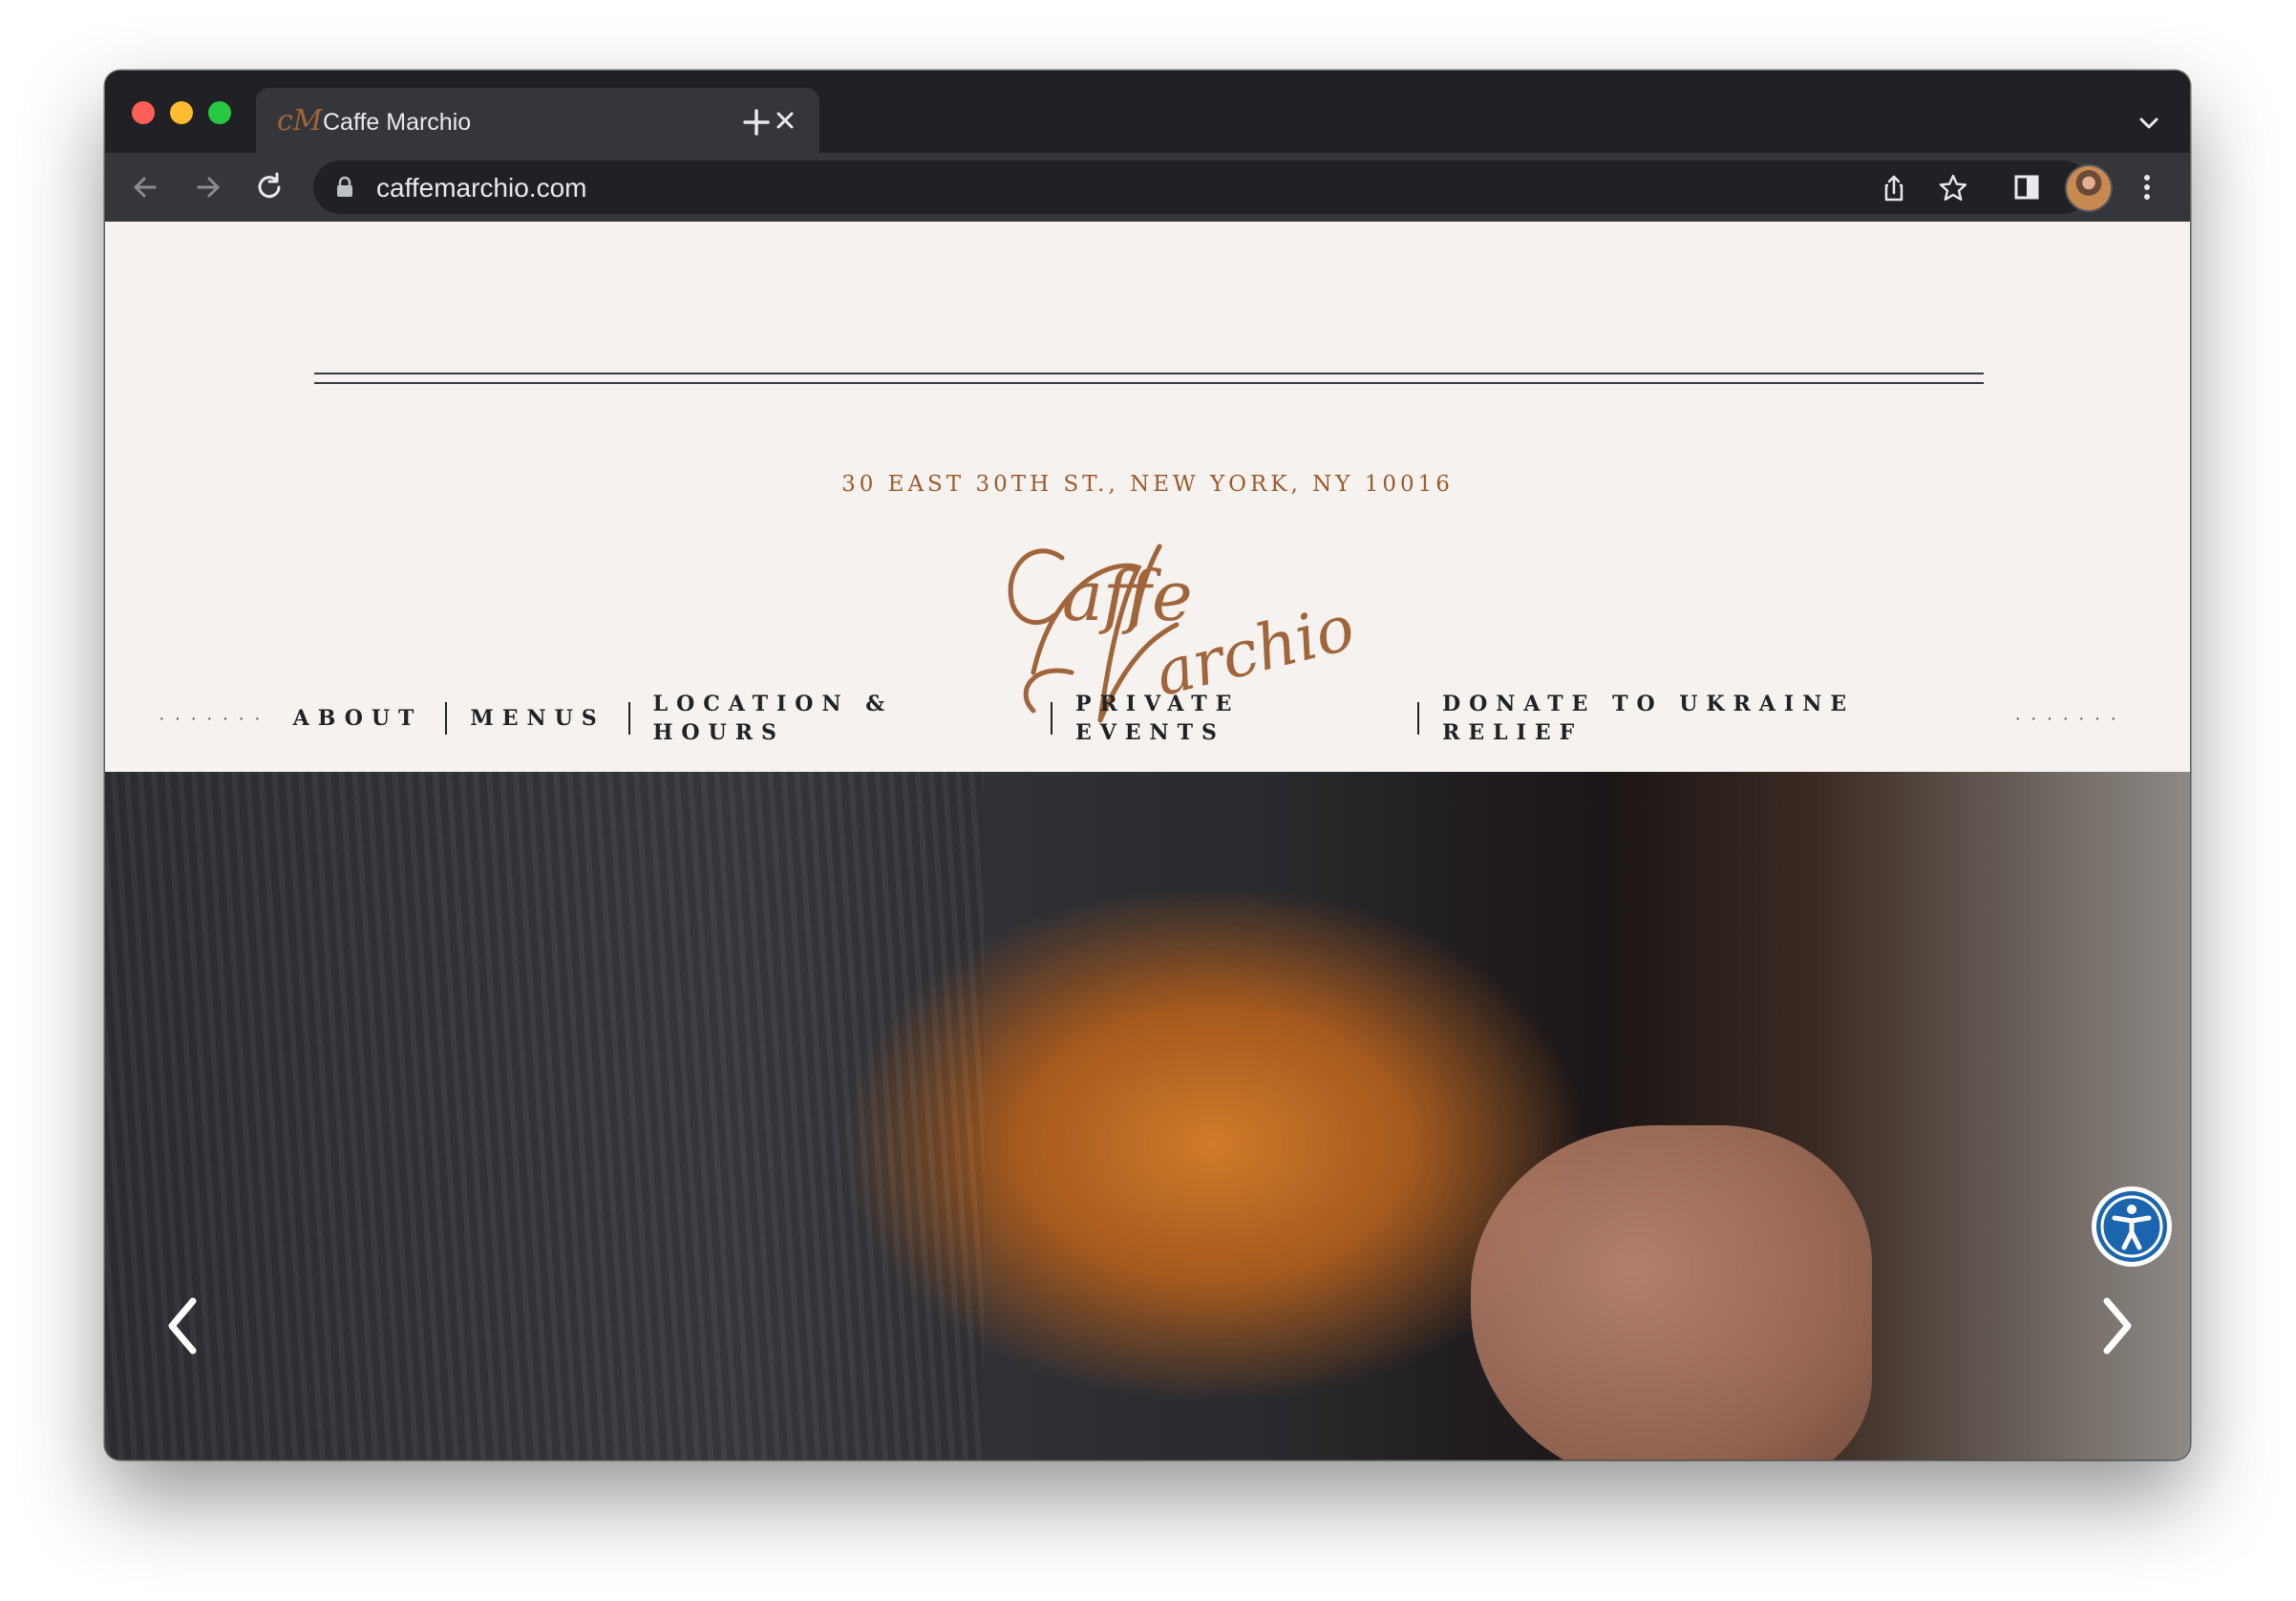 The image size is (2296, 1601). I want to click on arrow-left-icon, so click(145, 187).